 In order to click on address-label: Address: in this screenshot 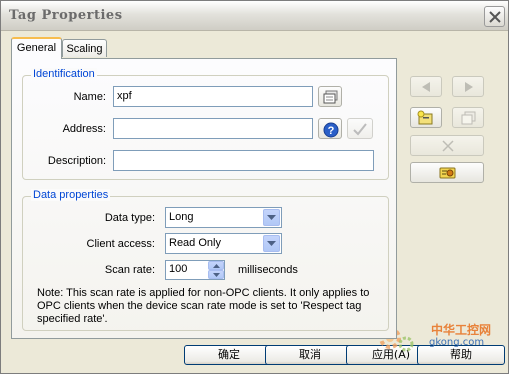, I will do `click(84, 129)`.